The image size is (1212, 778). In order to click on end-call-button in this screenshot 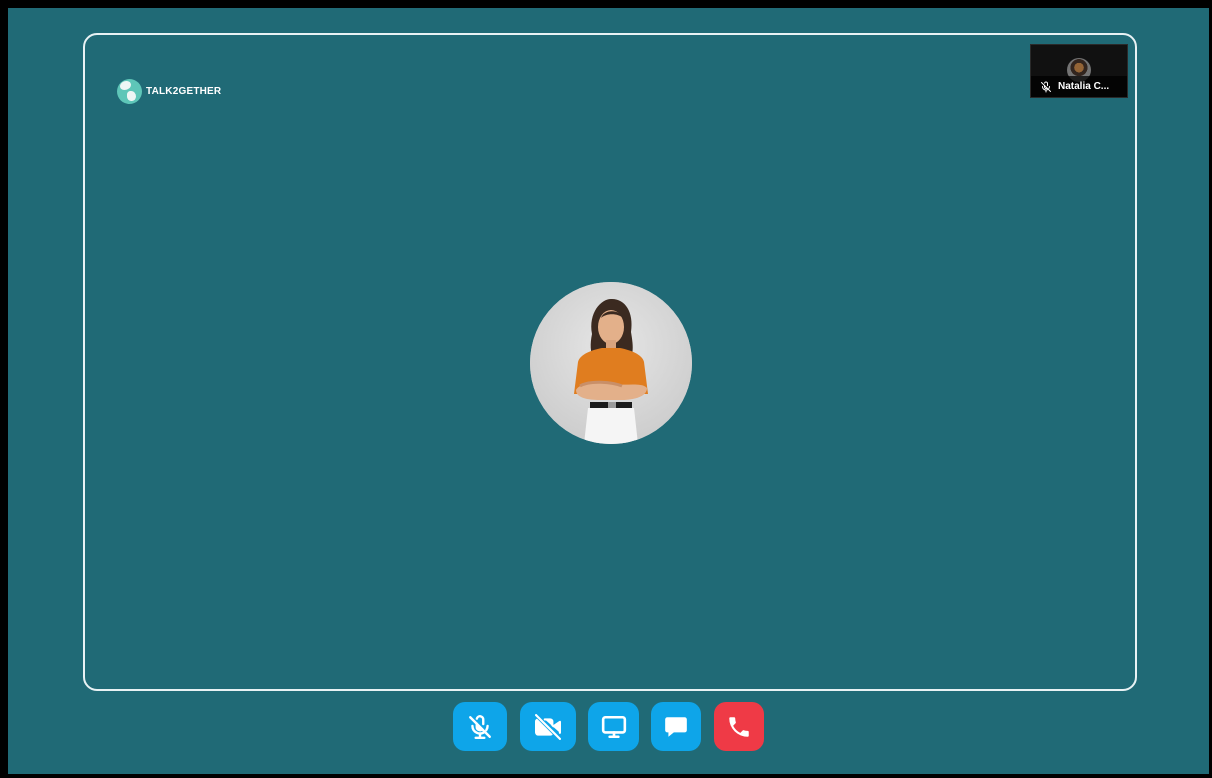, I will do `click(739, 726)`.